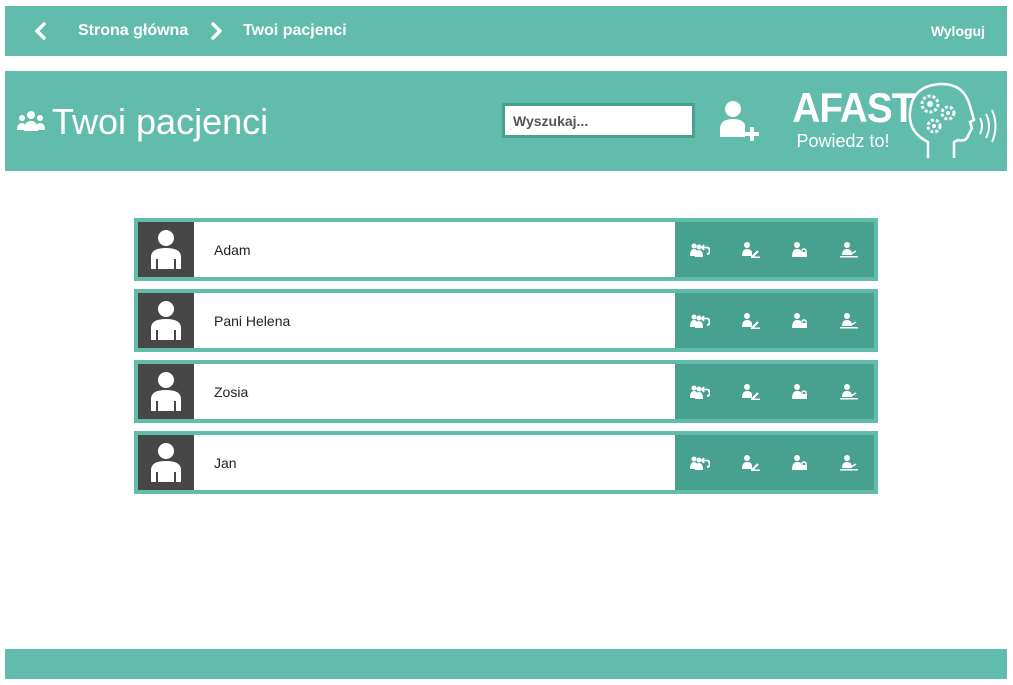  Describe the element at coordinates (739, 122) in the screenshot. I see `add-user-icon` at that location.